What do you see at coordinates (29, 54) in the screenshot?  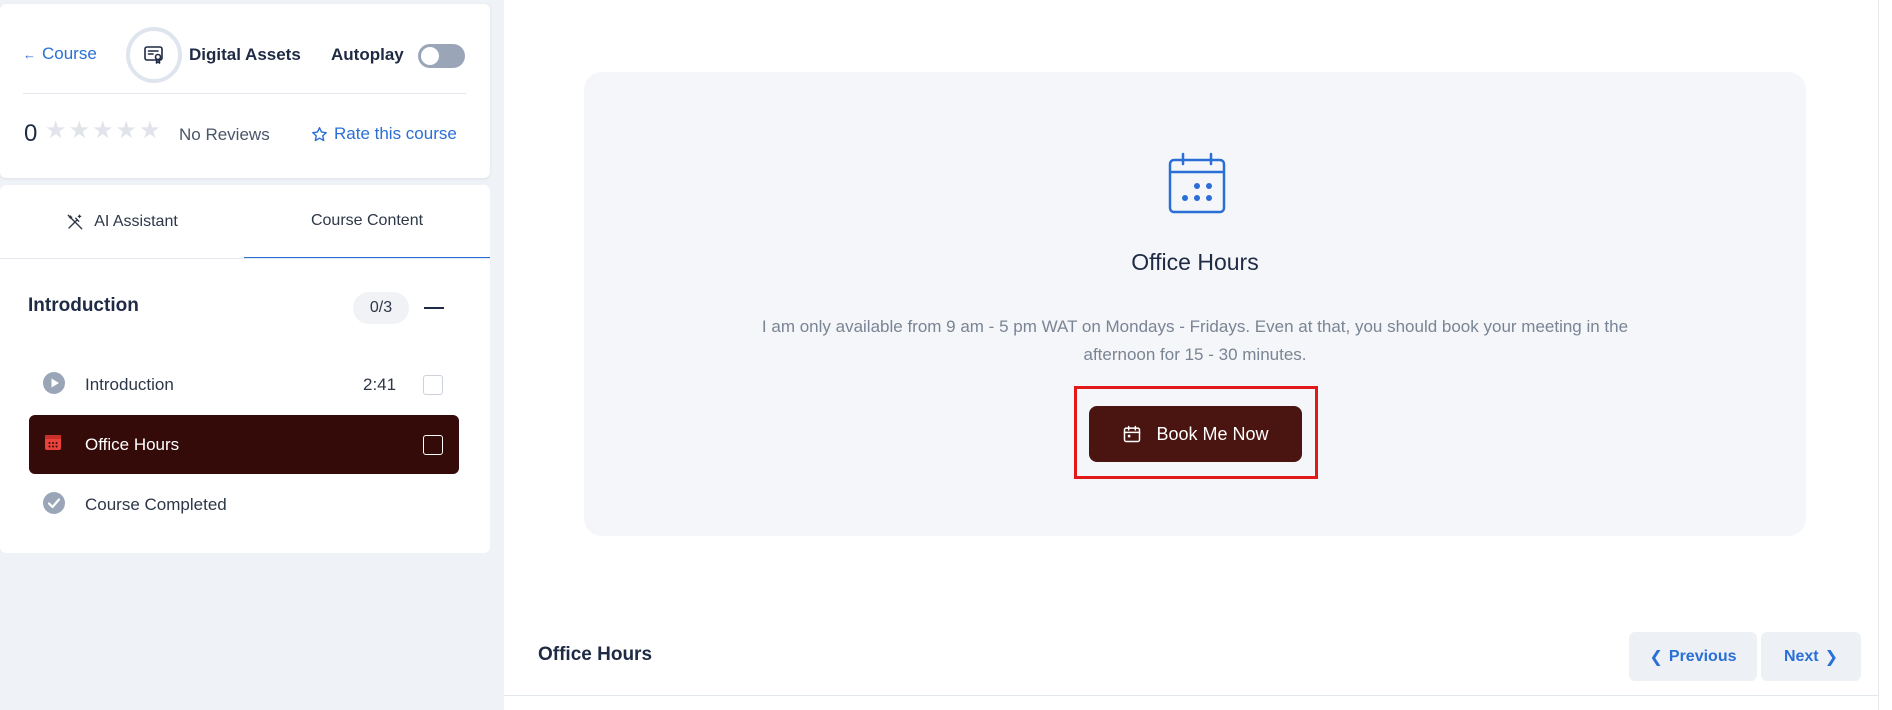 I see `arrow-left-icon: ←` at bounding box center [29, 54].